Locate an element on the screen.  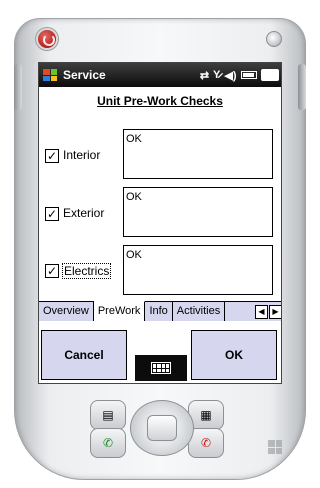
page-title: Unit Pre-Work Checks is located at coordinates (160, 101).